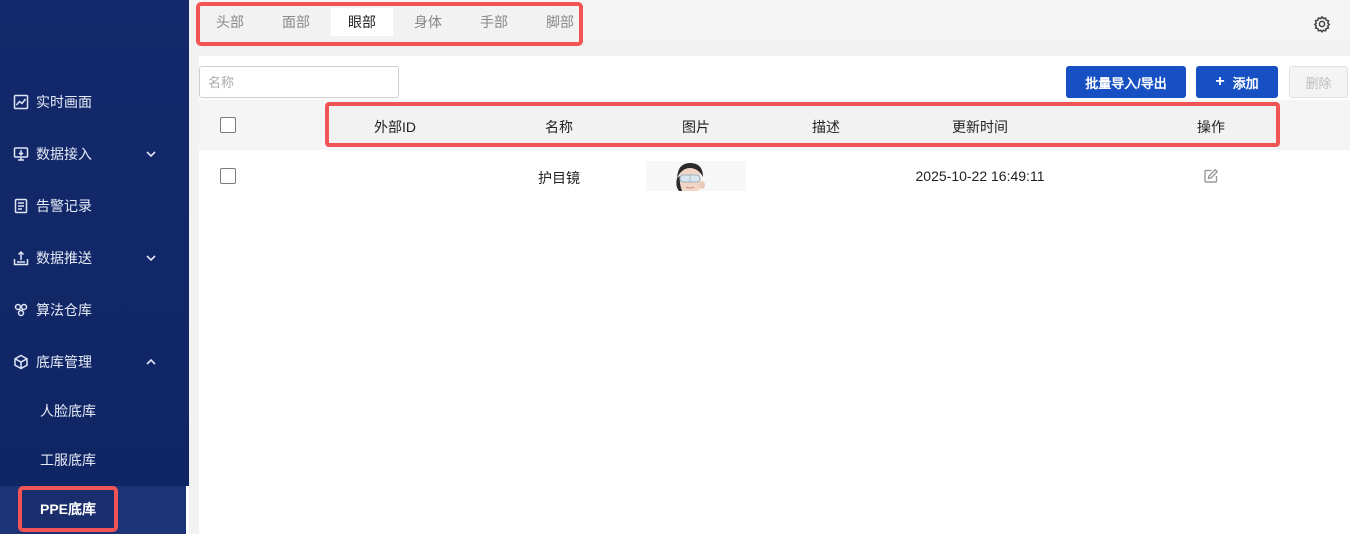 The image size is (1350, 534). Describe the element at coordinates (64, 258) in the screenshot. I see `sidebar-item-label: 数据推送` at that location.